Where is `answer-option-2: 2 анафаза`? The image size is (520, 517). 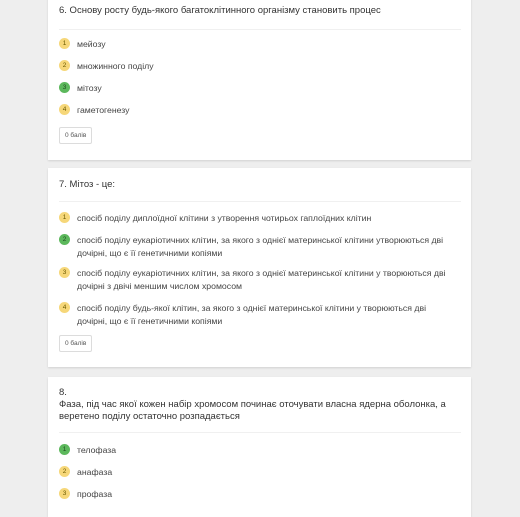
answer-option-2: 2 анафаза is located at coordinates (258, 472).